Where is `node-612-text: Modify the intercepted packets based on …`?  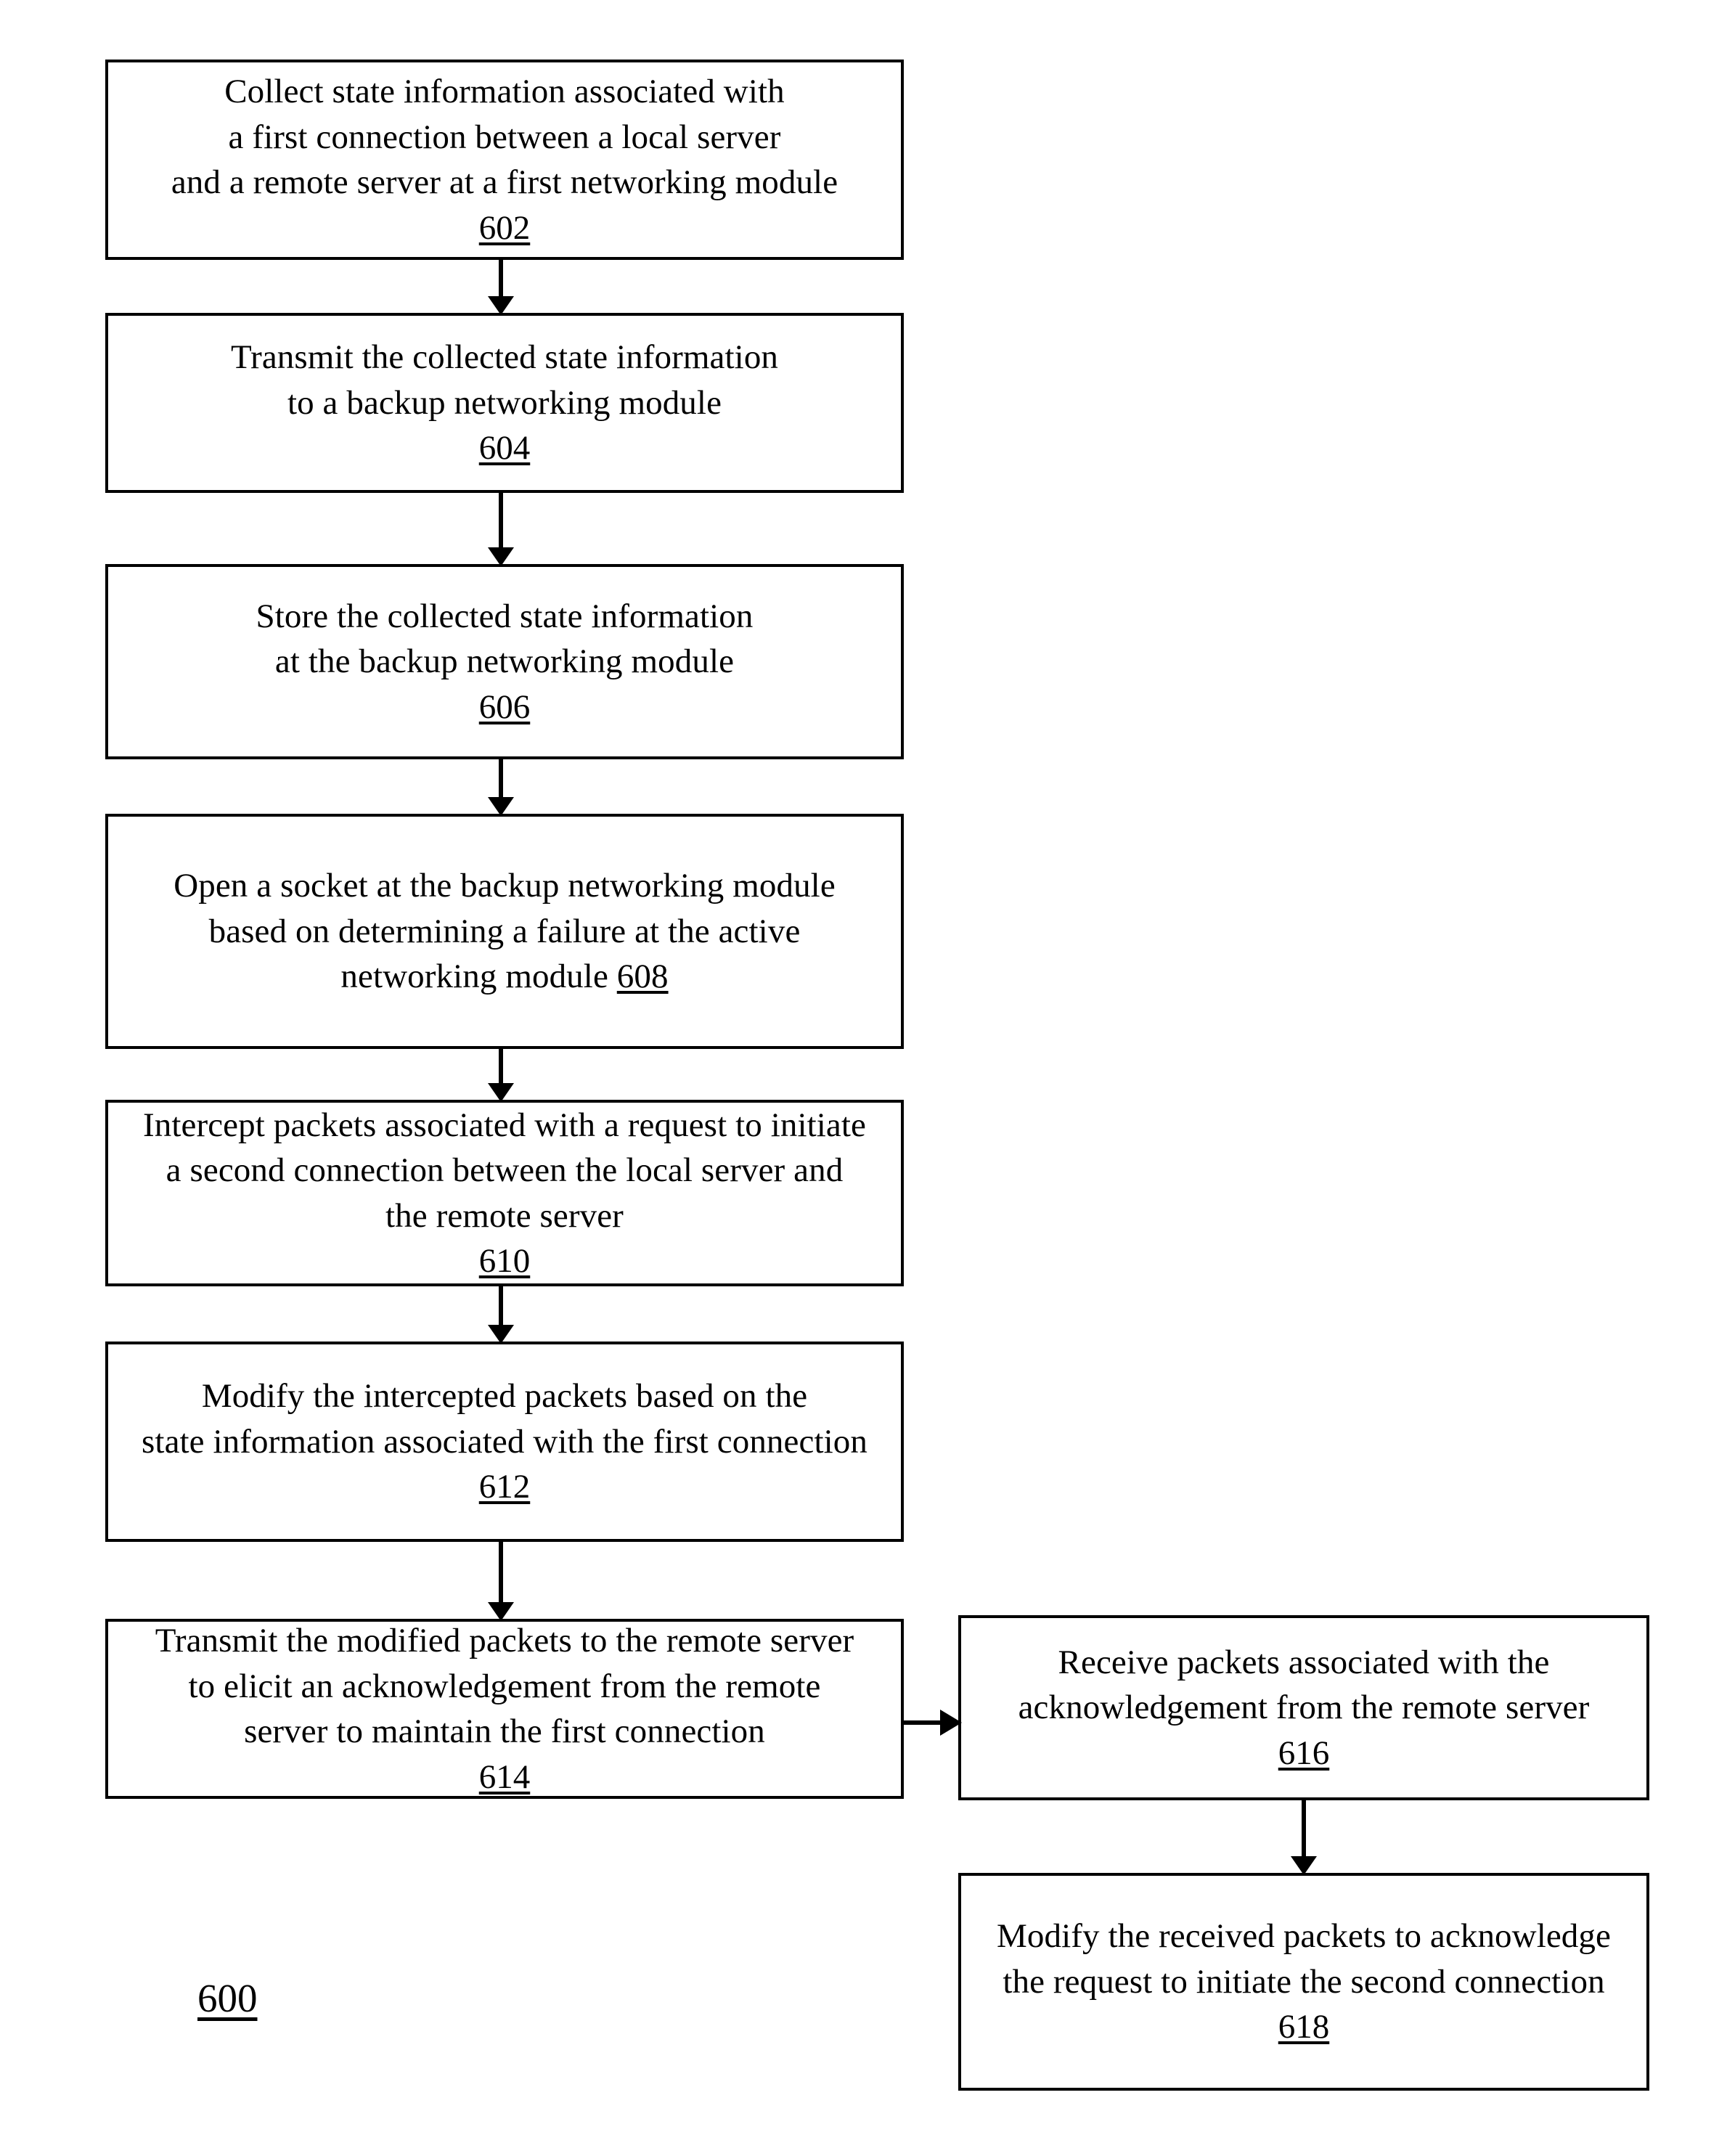 node-612-text: Modify the intercepted packets based on … is located at coordinates (505, 1419).